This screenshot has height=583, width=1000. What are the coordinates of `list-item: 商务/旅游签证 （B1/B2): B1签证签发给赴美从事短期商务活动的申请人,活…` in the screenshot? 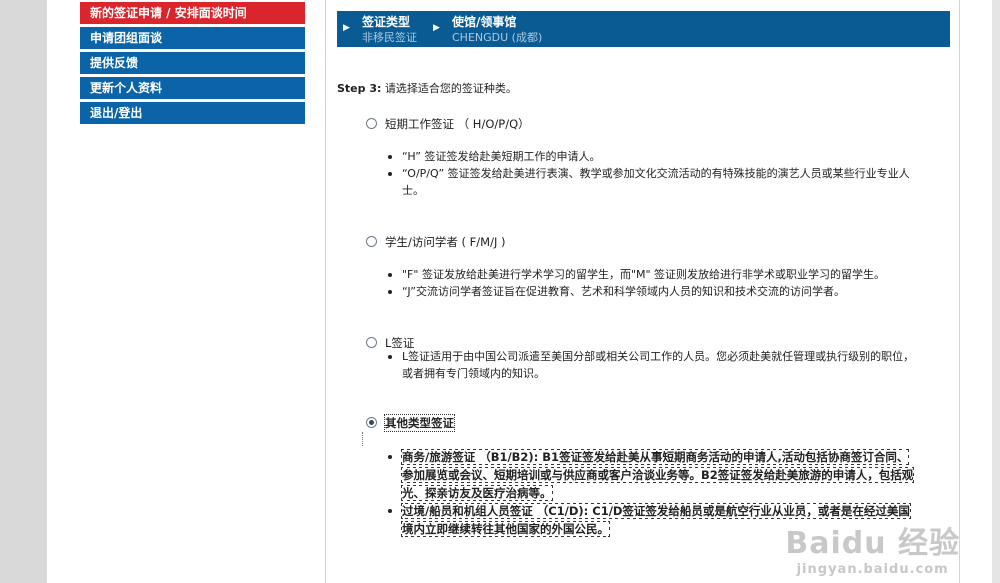 It's located at (651, 475).